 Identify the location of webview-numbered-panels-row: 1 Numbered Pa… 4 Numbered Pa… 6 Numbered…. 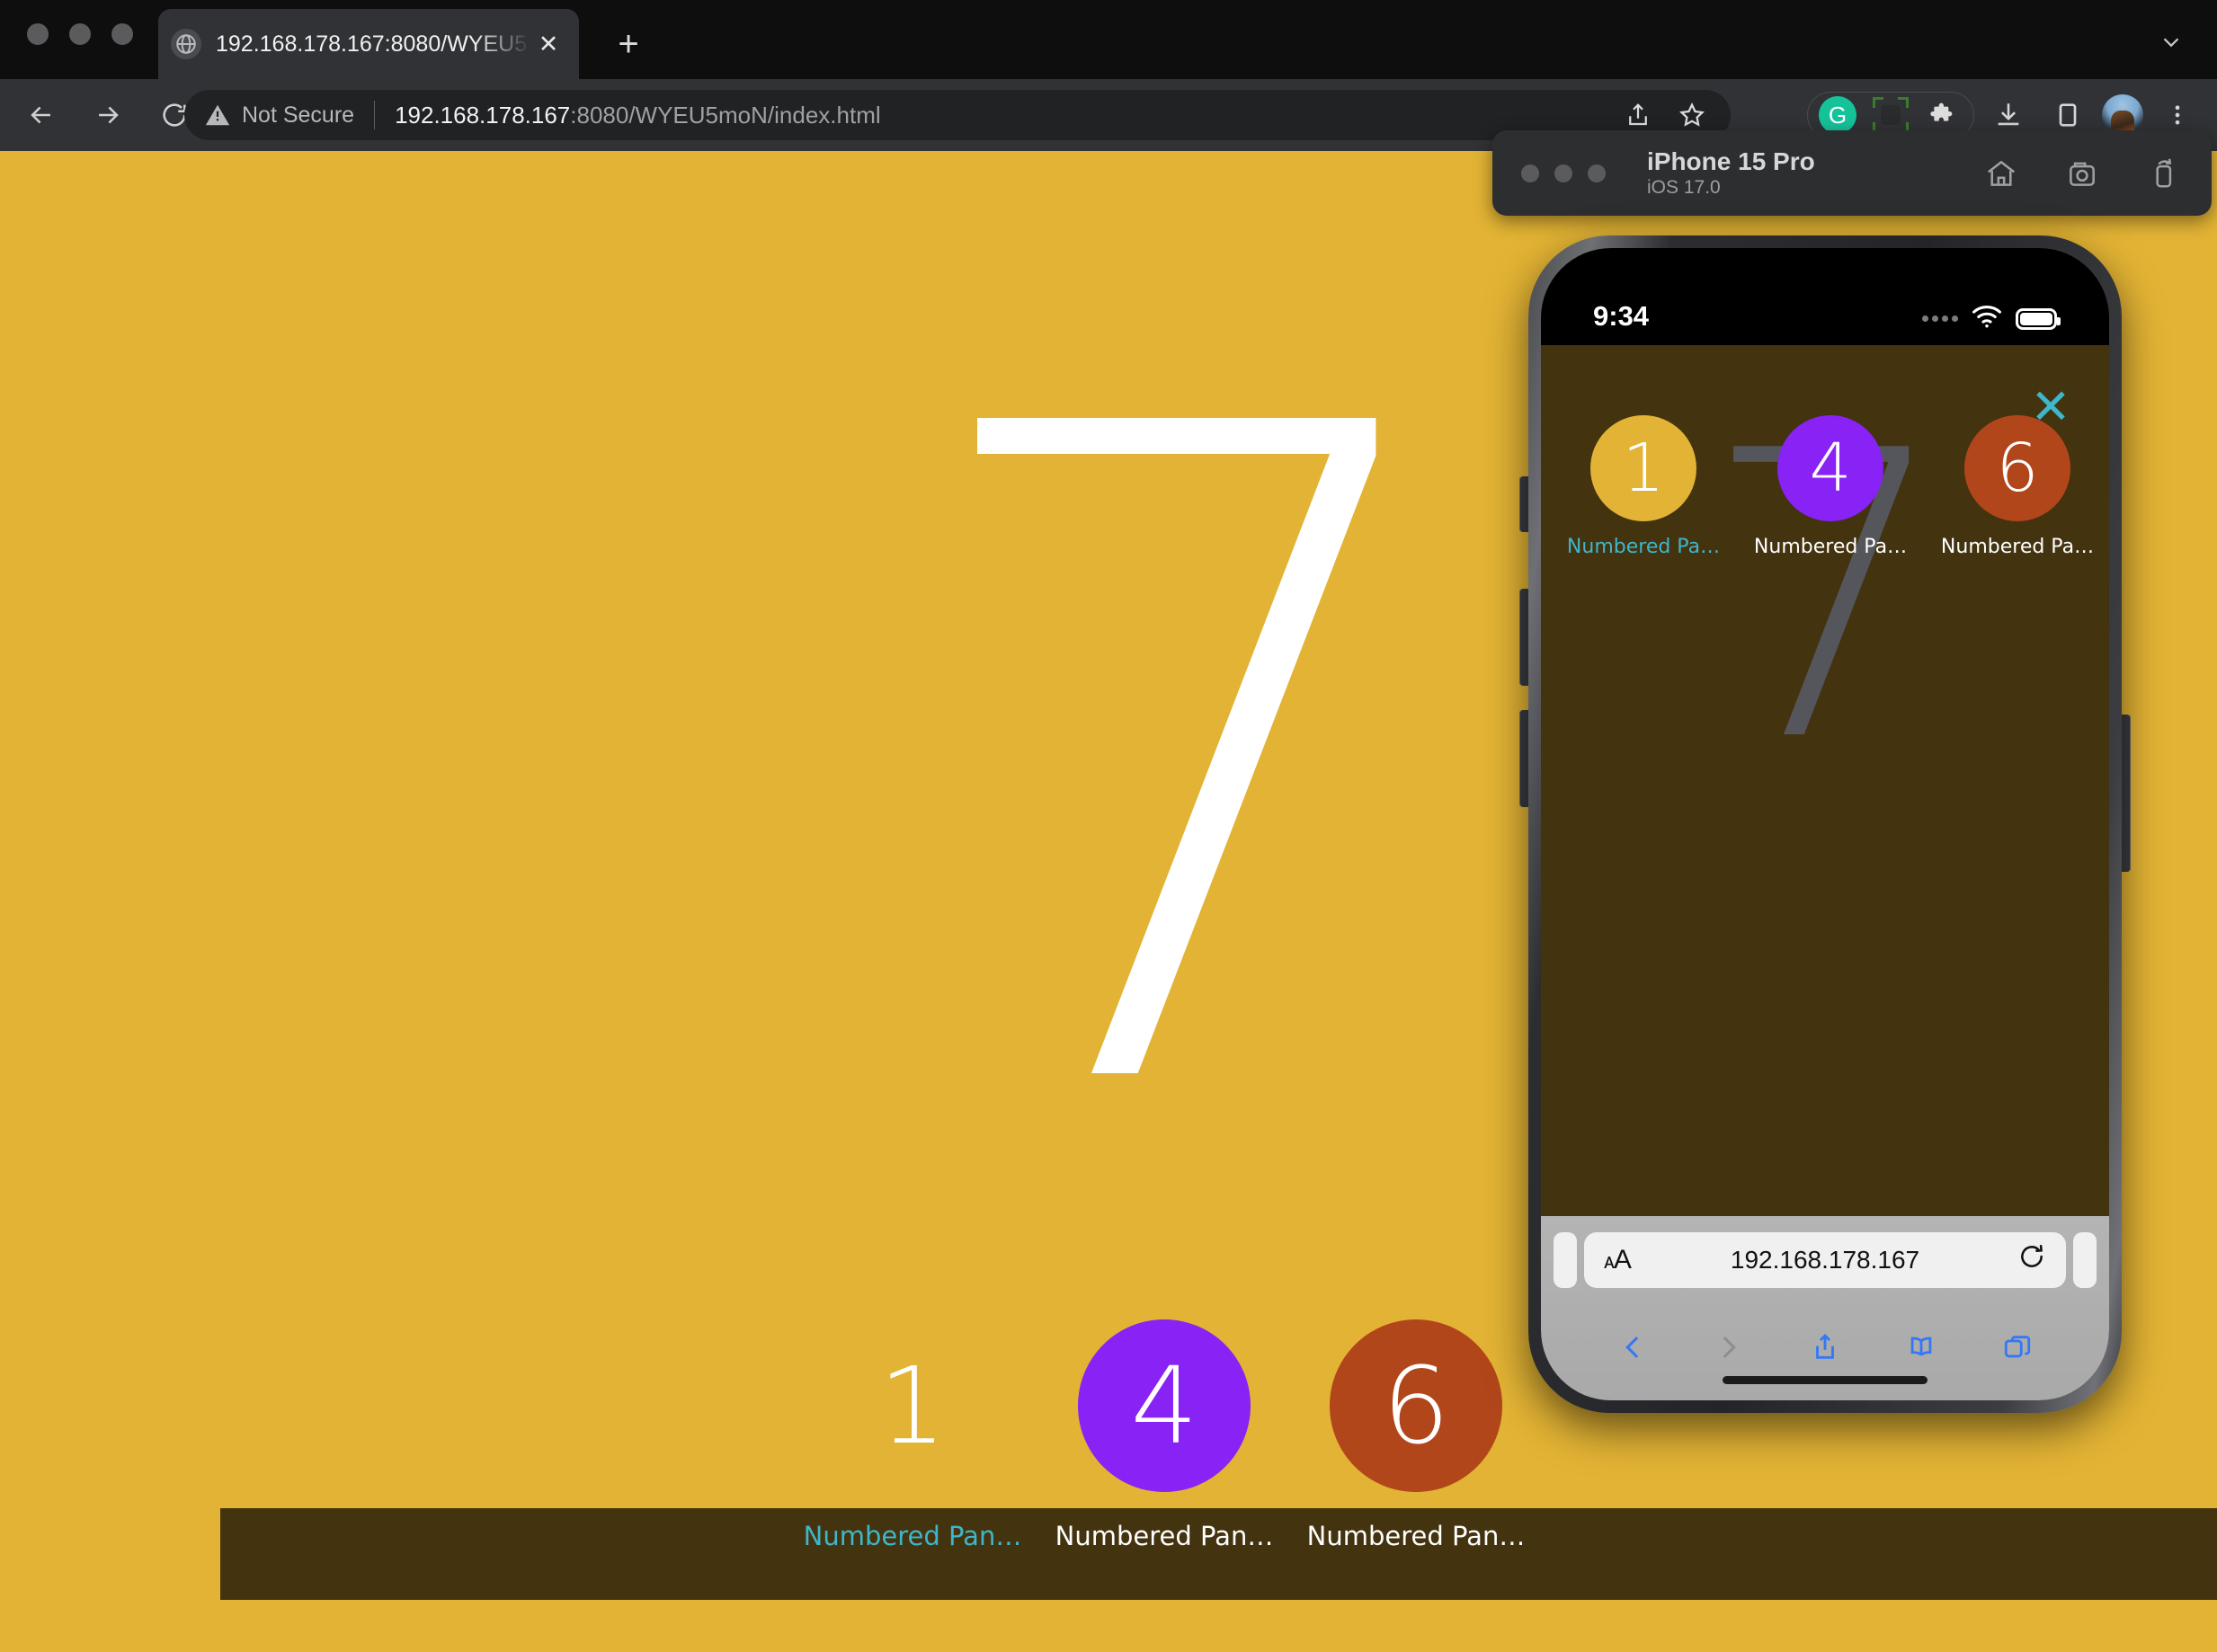
(1830, 486).